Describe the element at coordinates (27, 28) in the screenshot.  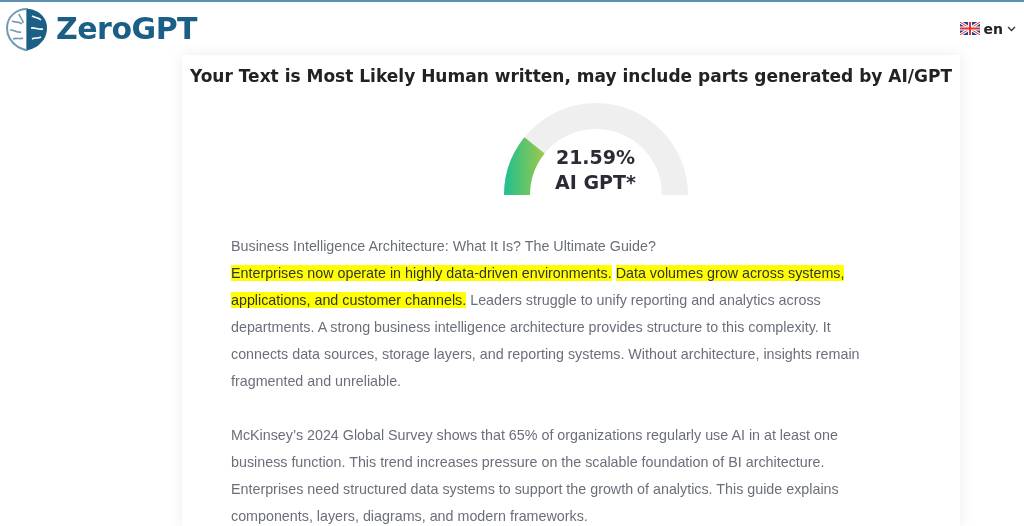
I see `brain-icon` at that location.